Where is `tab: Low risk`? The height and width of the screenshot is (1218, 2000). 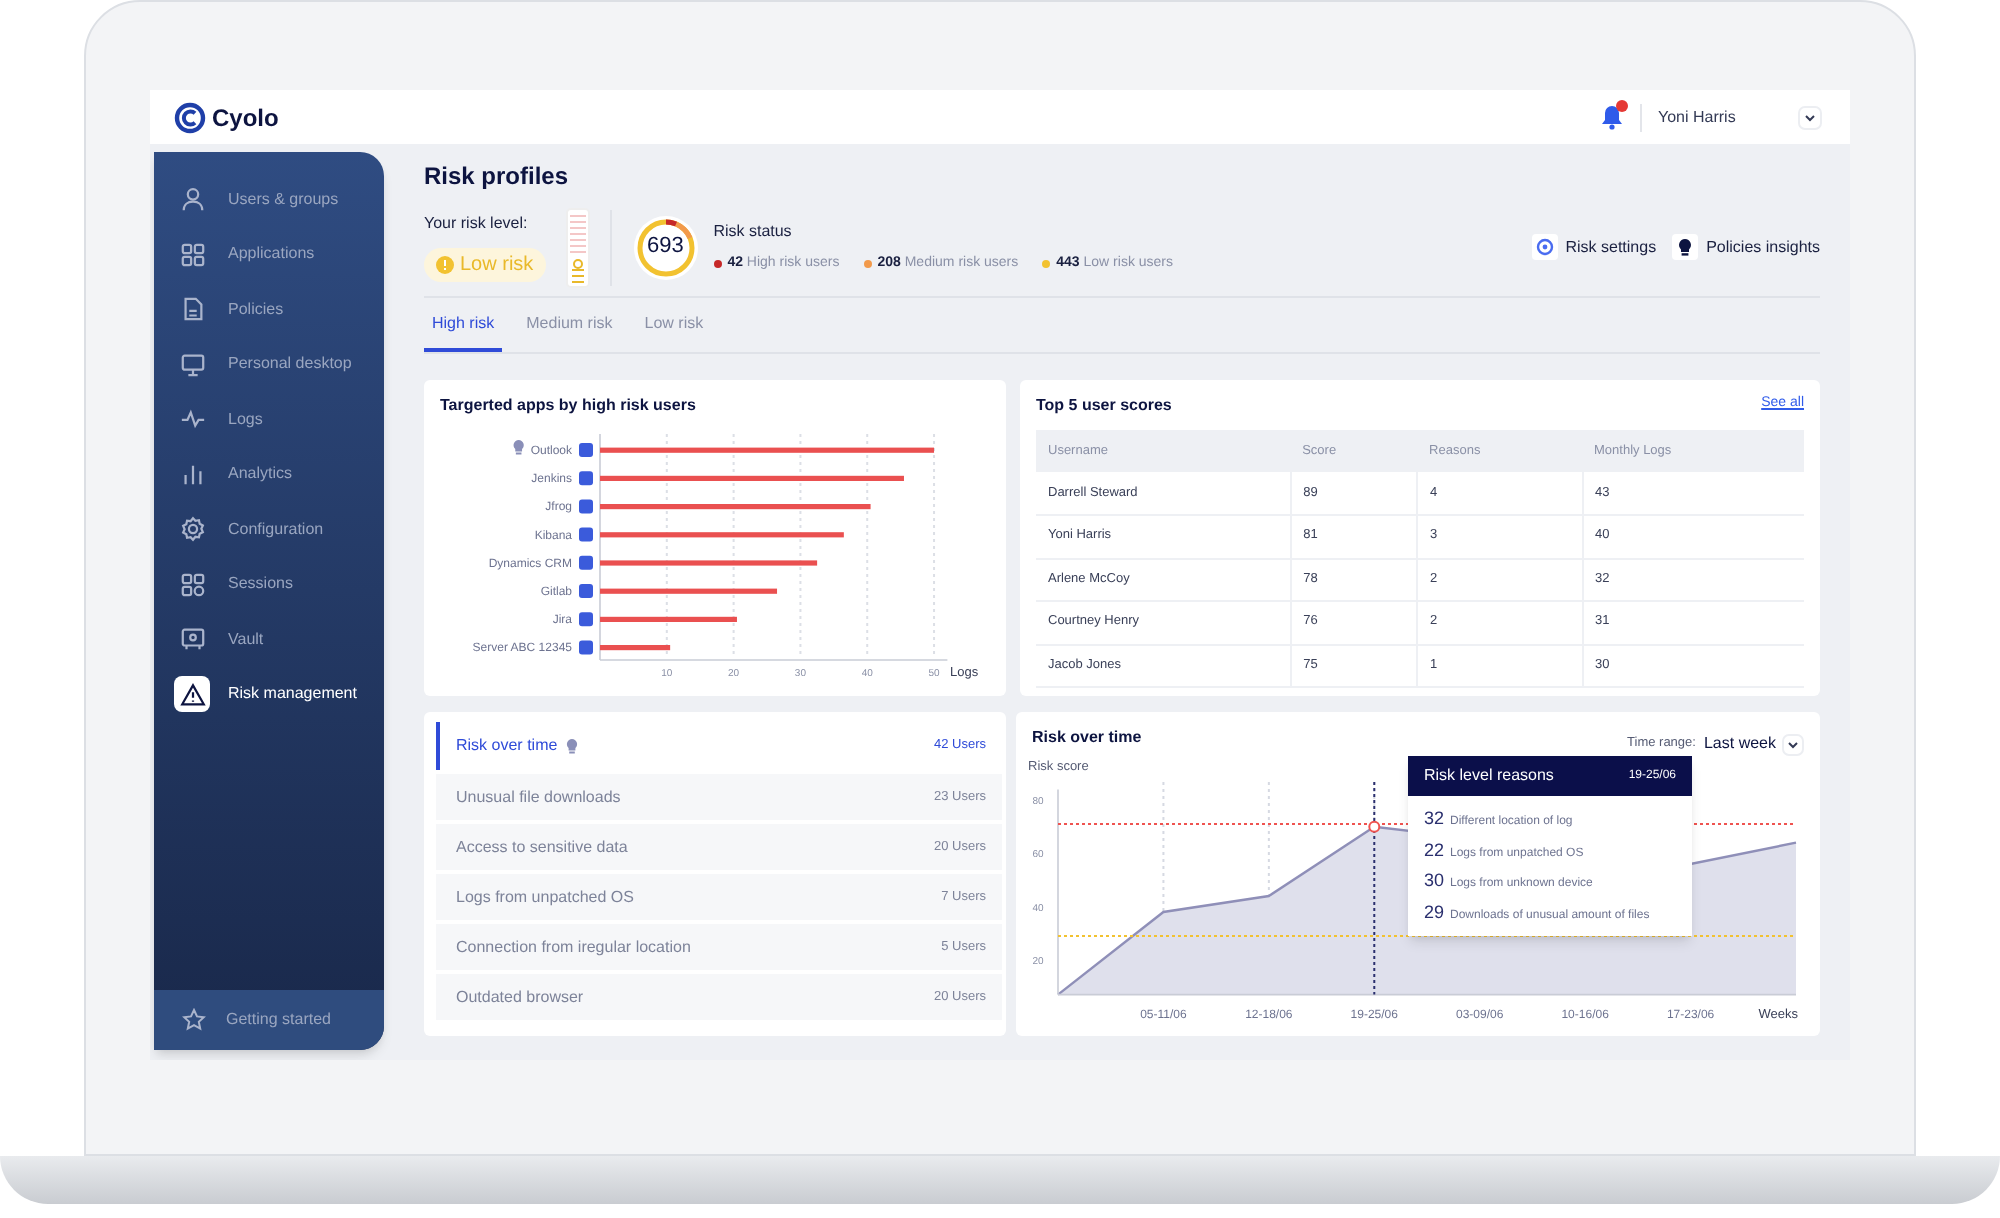
tab: Low risk is located at coordinates (674, 325).